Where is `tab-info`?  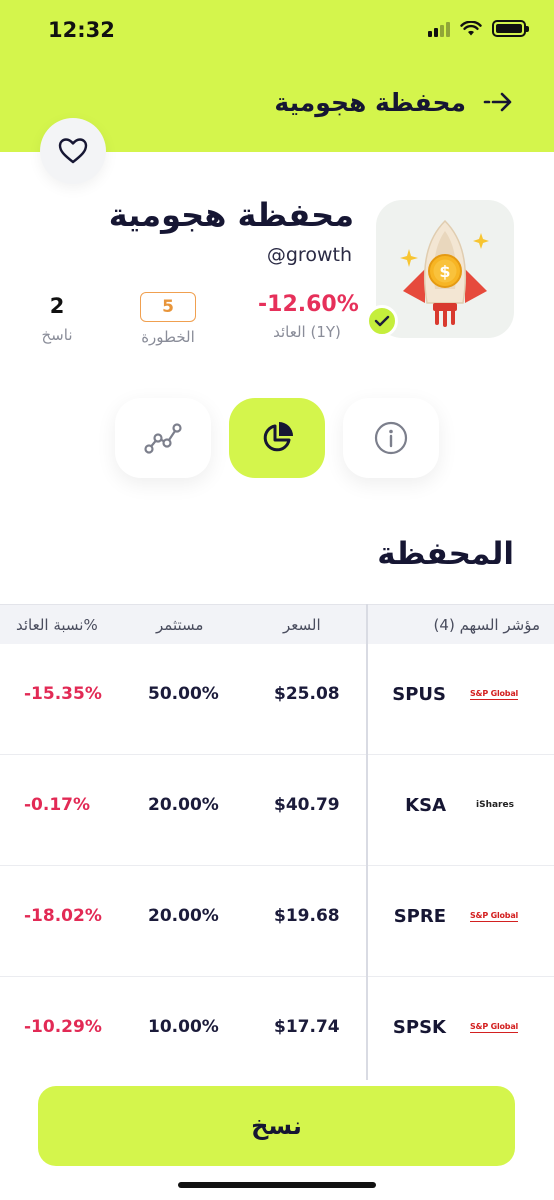 tab-info is located at coordinates (391, 438).